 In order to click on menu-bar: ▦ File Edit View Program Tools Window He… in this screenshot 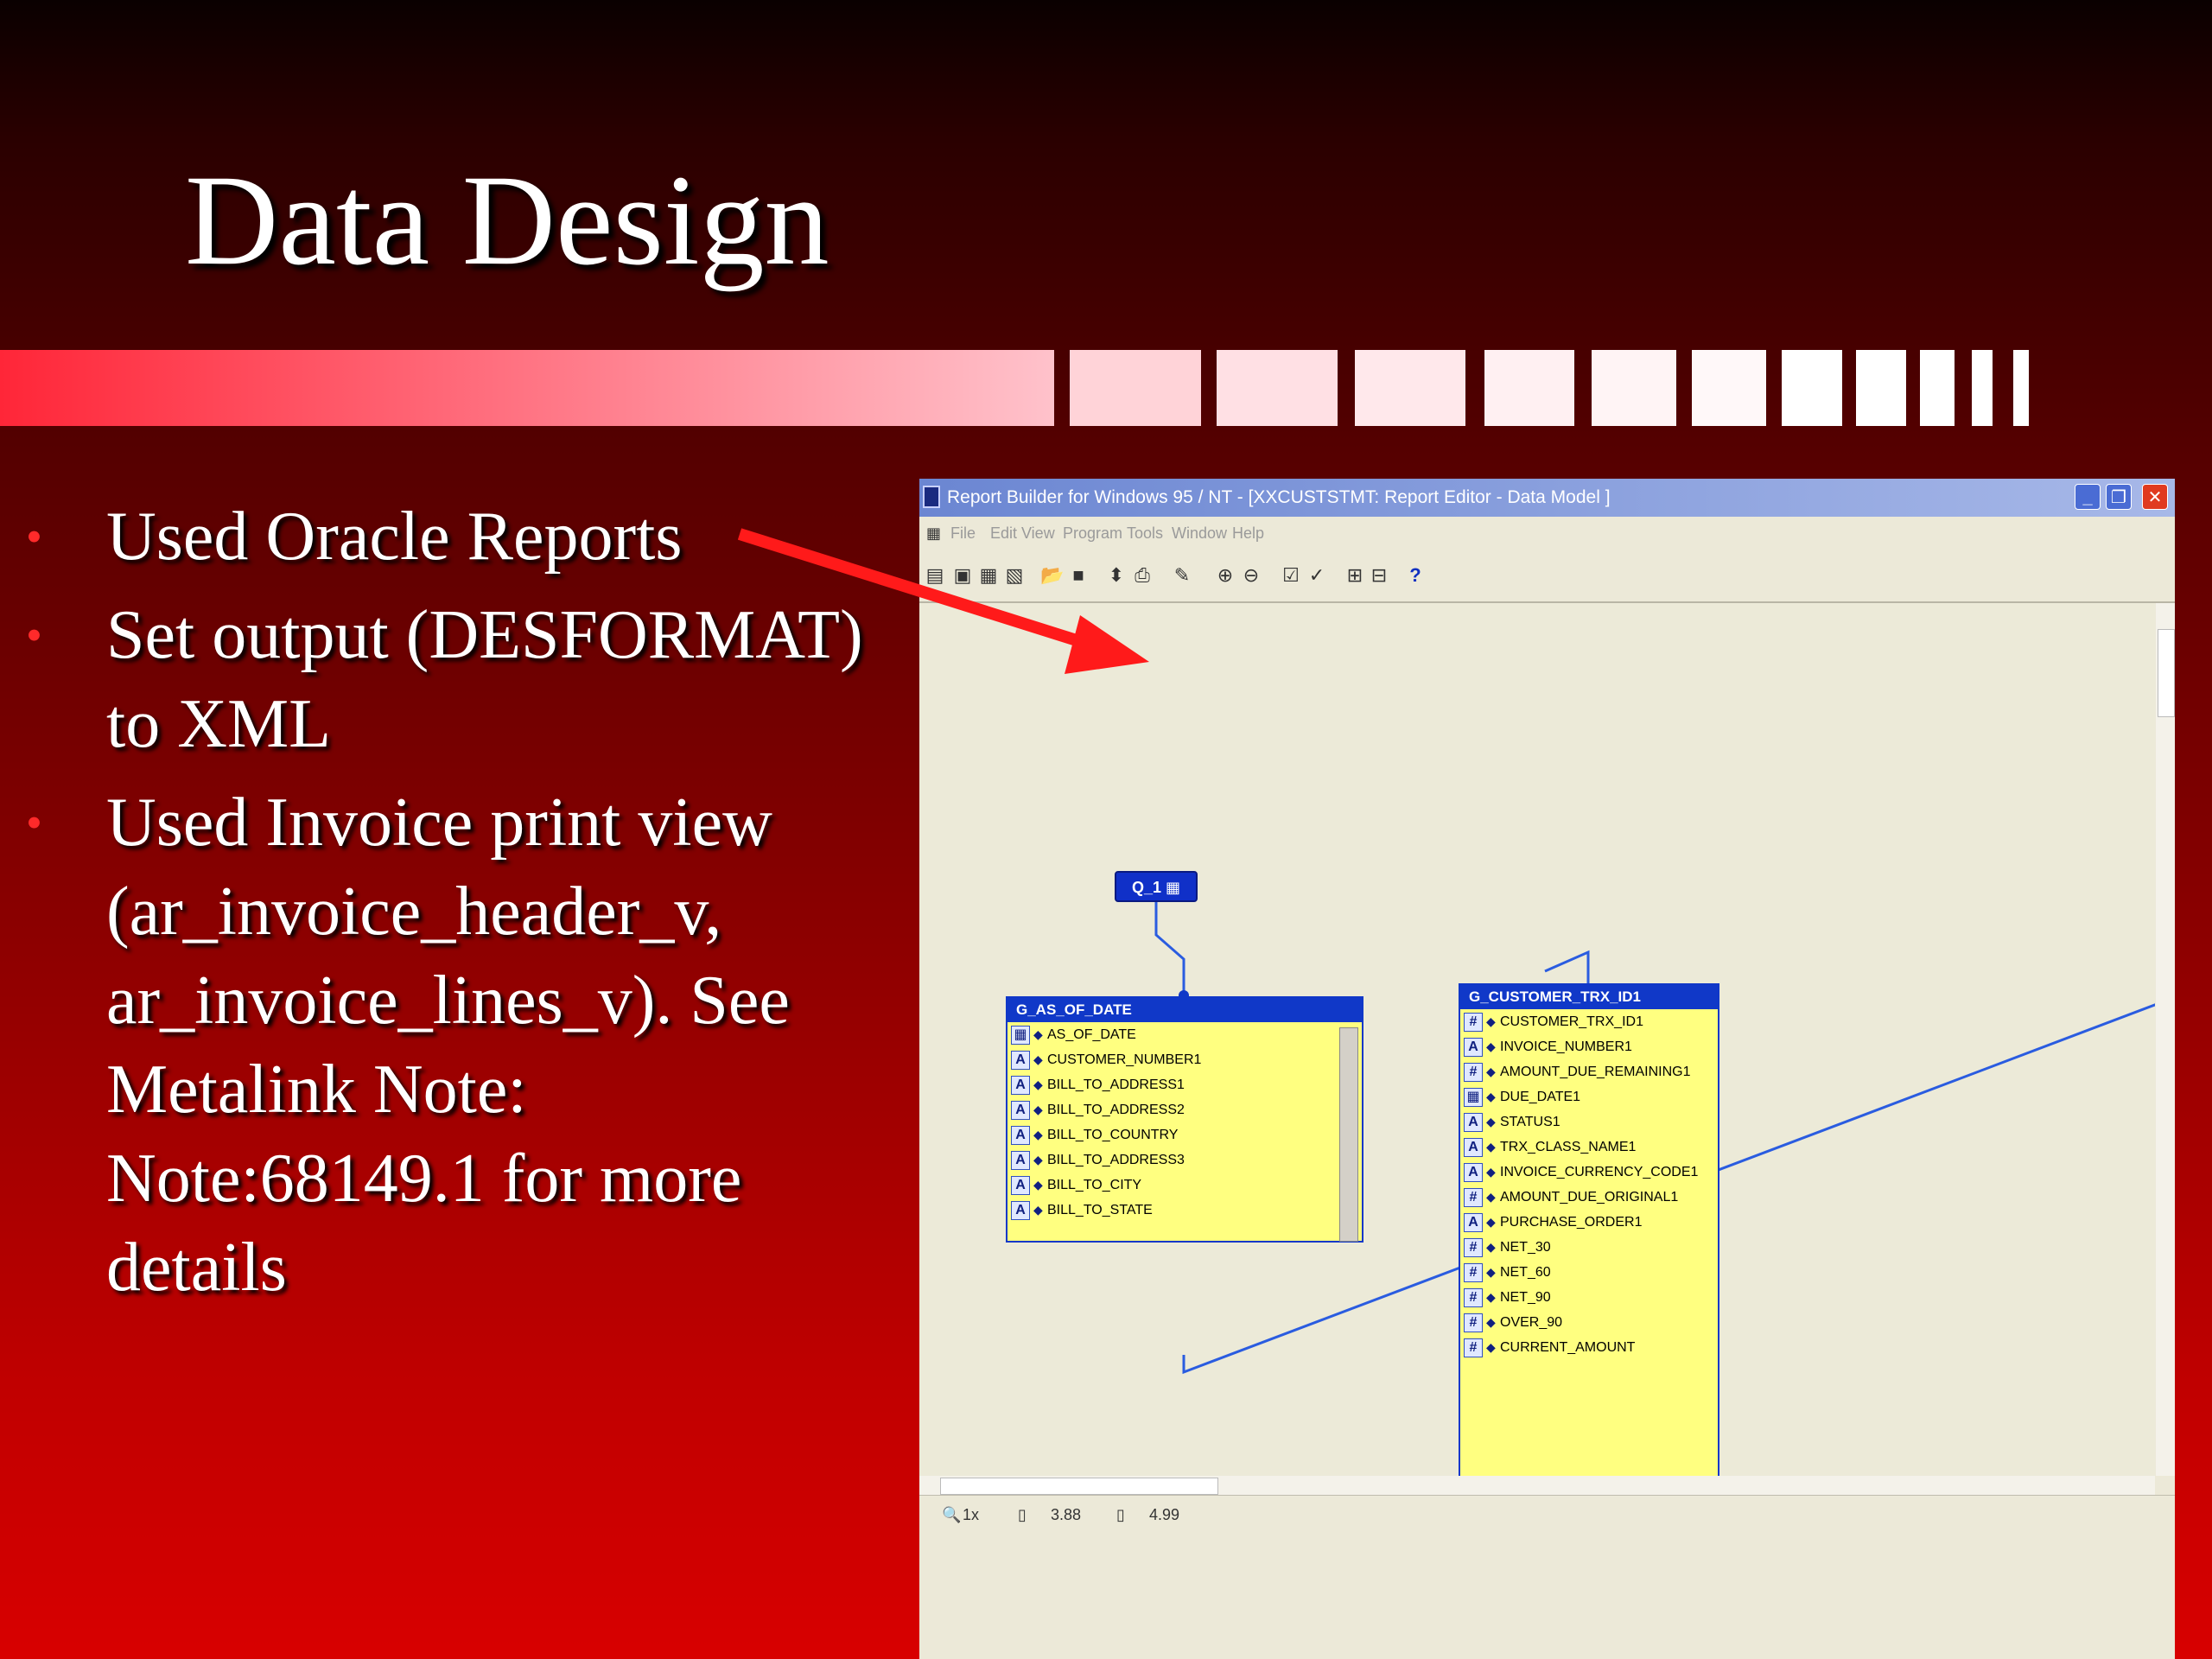, I will do `click(1547, 533)`.